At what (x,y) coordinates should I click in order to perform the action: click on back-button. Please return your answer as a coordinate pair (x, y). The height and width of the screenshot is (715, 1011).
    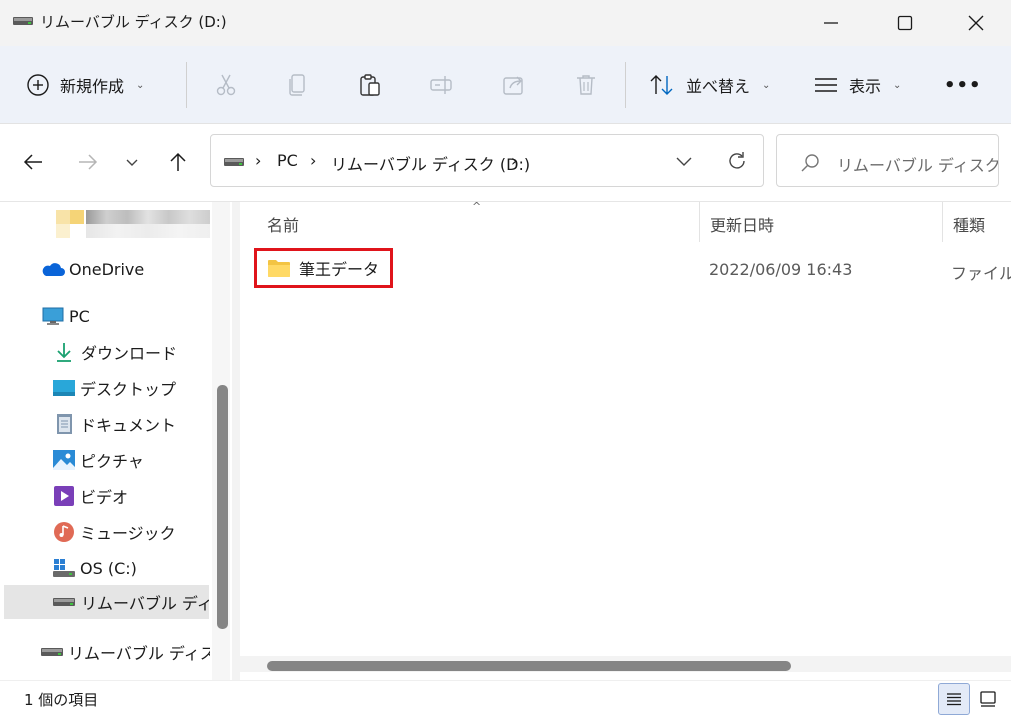
    Looking at the image, I should click on (33, 162).